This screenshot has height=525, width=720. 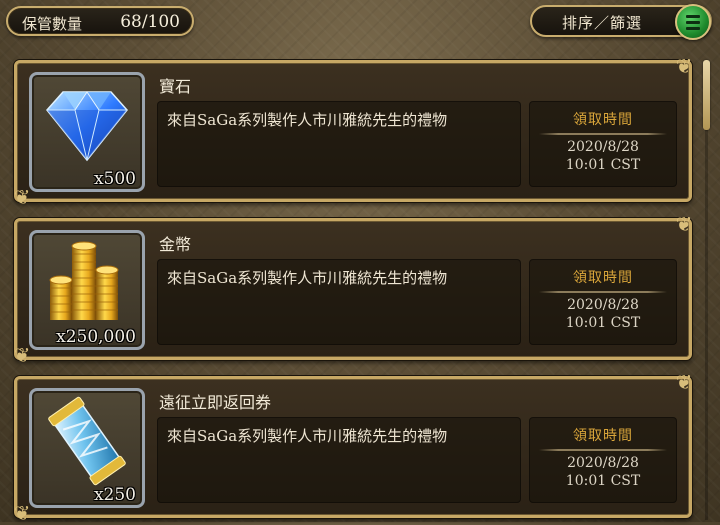 What do you see at coordinates (602, 23) in the screenshot?
I see `sort-filter-label: 排序／篩選` at bounding box center [602, 23].